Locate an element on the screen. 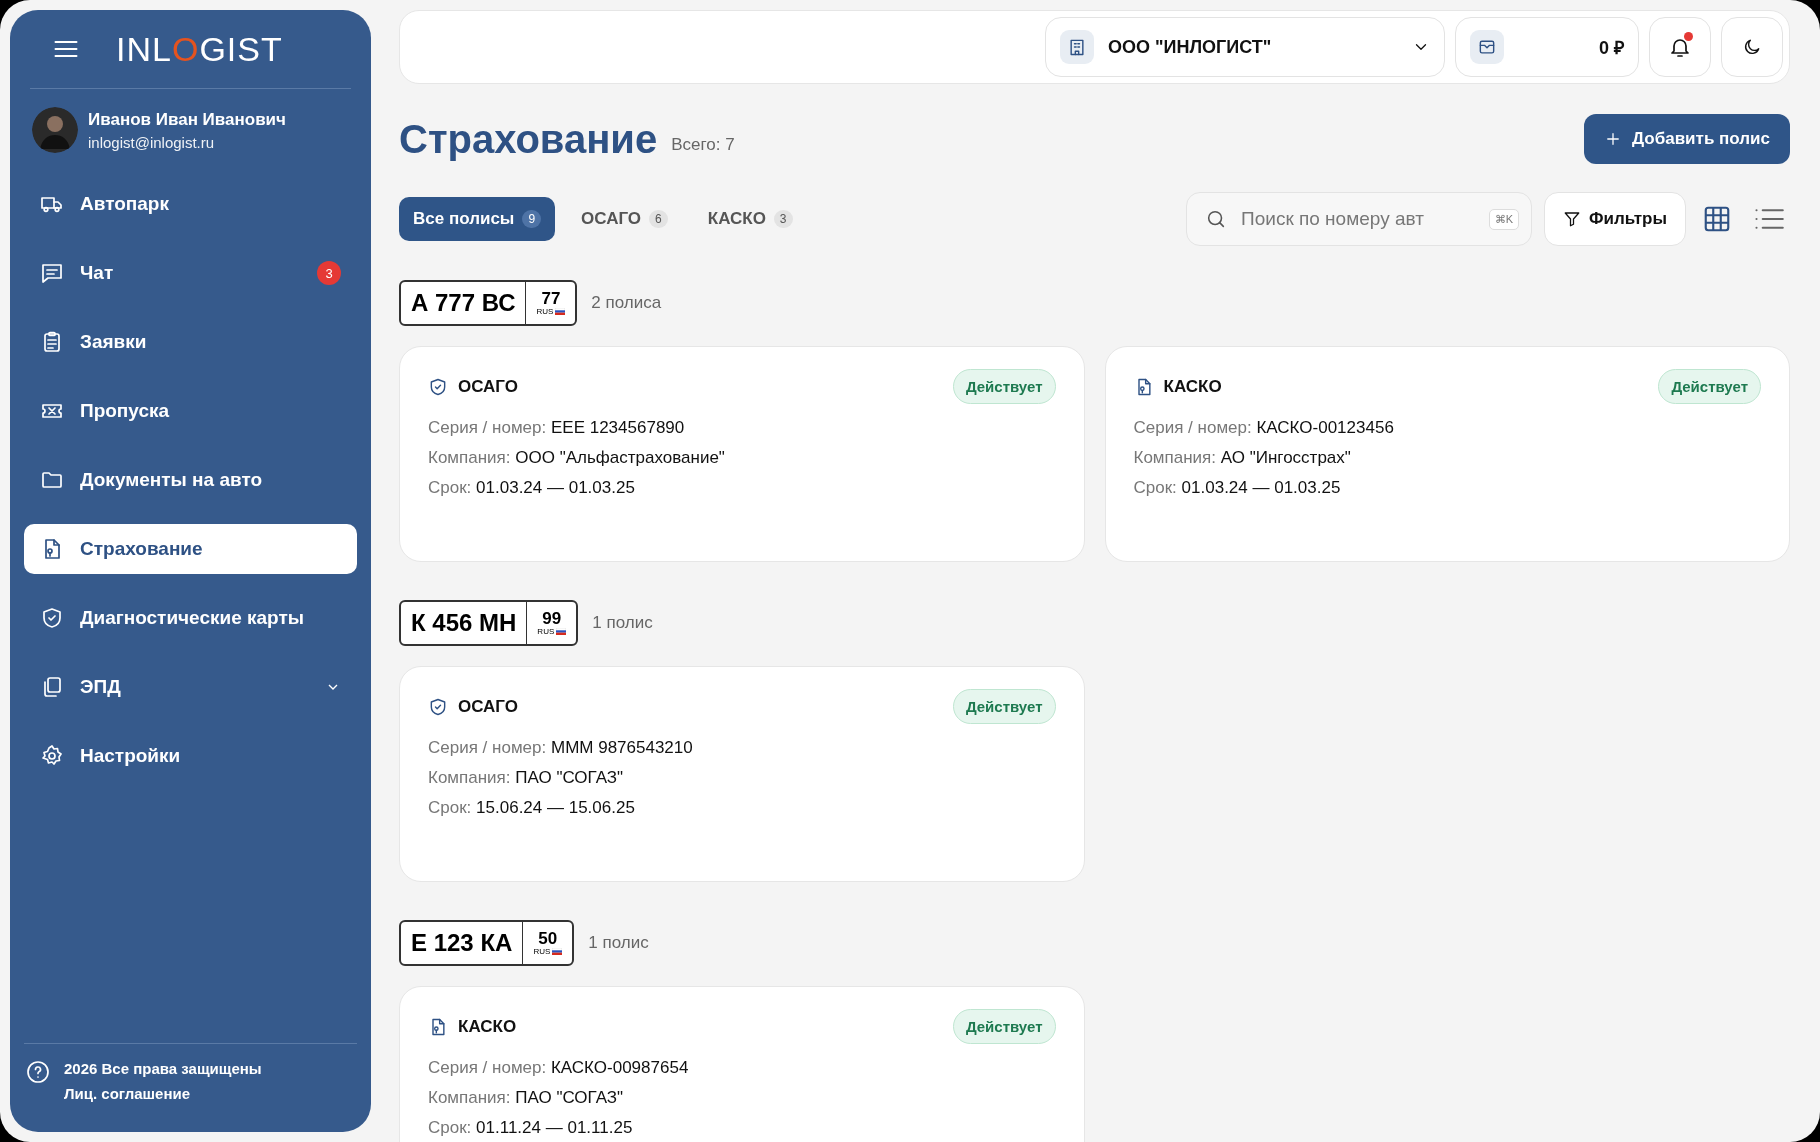  plate-region: 99 is located at coordinates (552, 618).